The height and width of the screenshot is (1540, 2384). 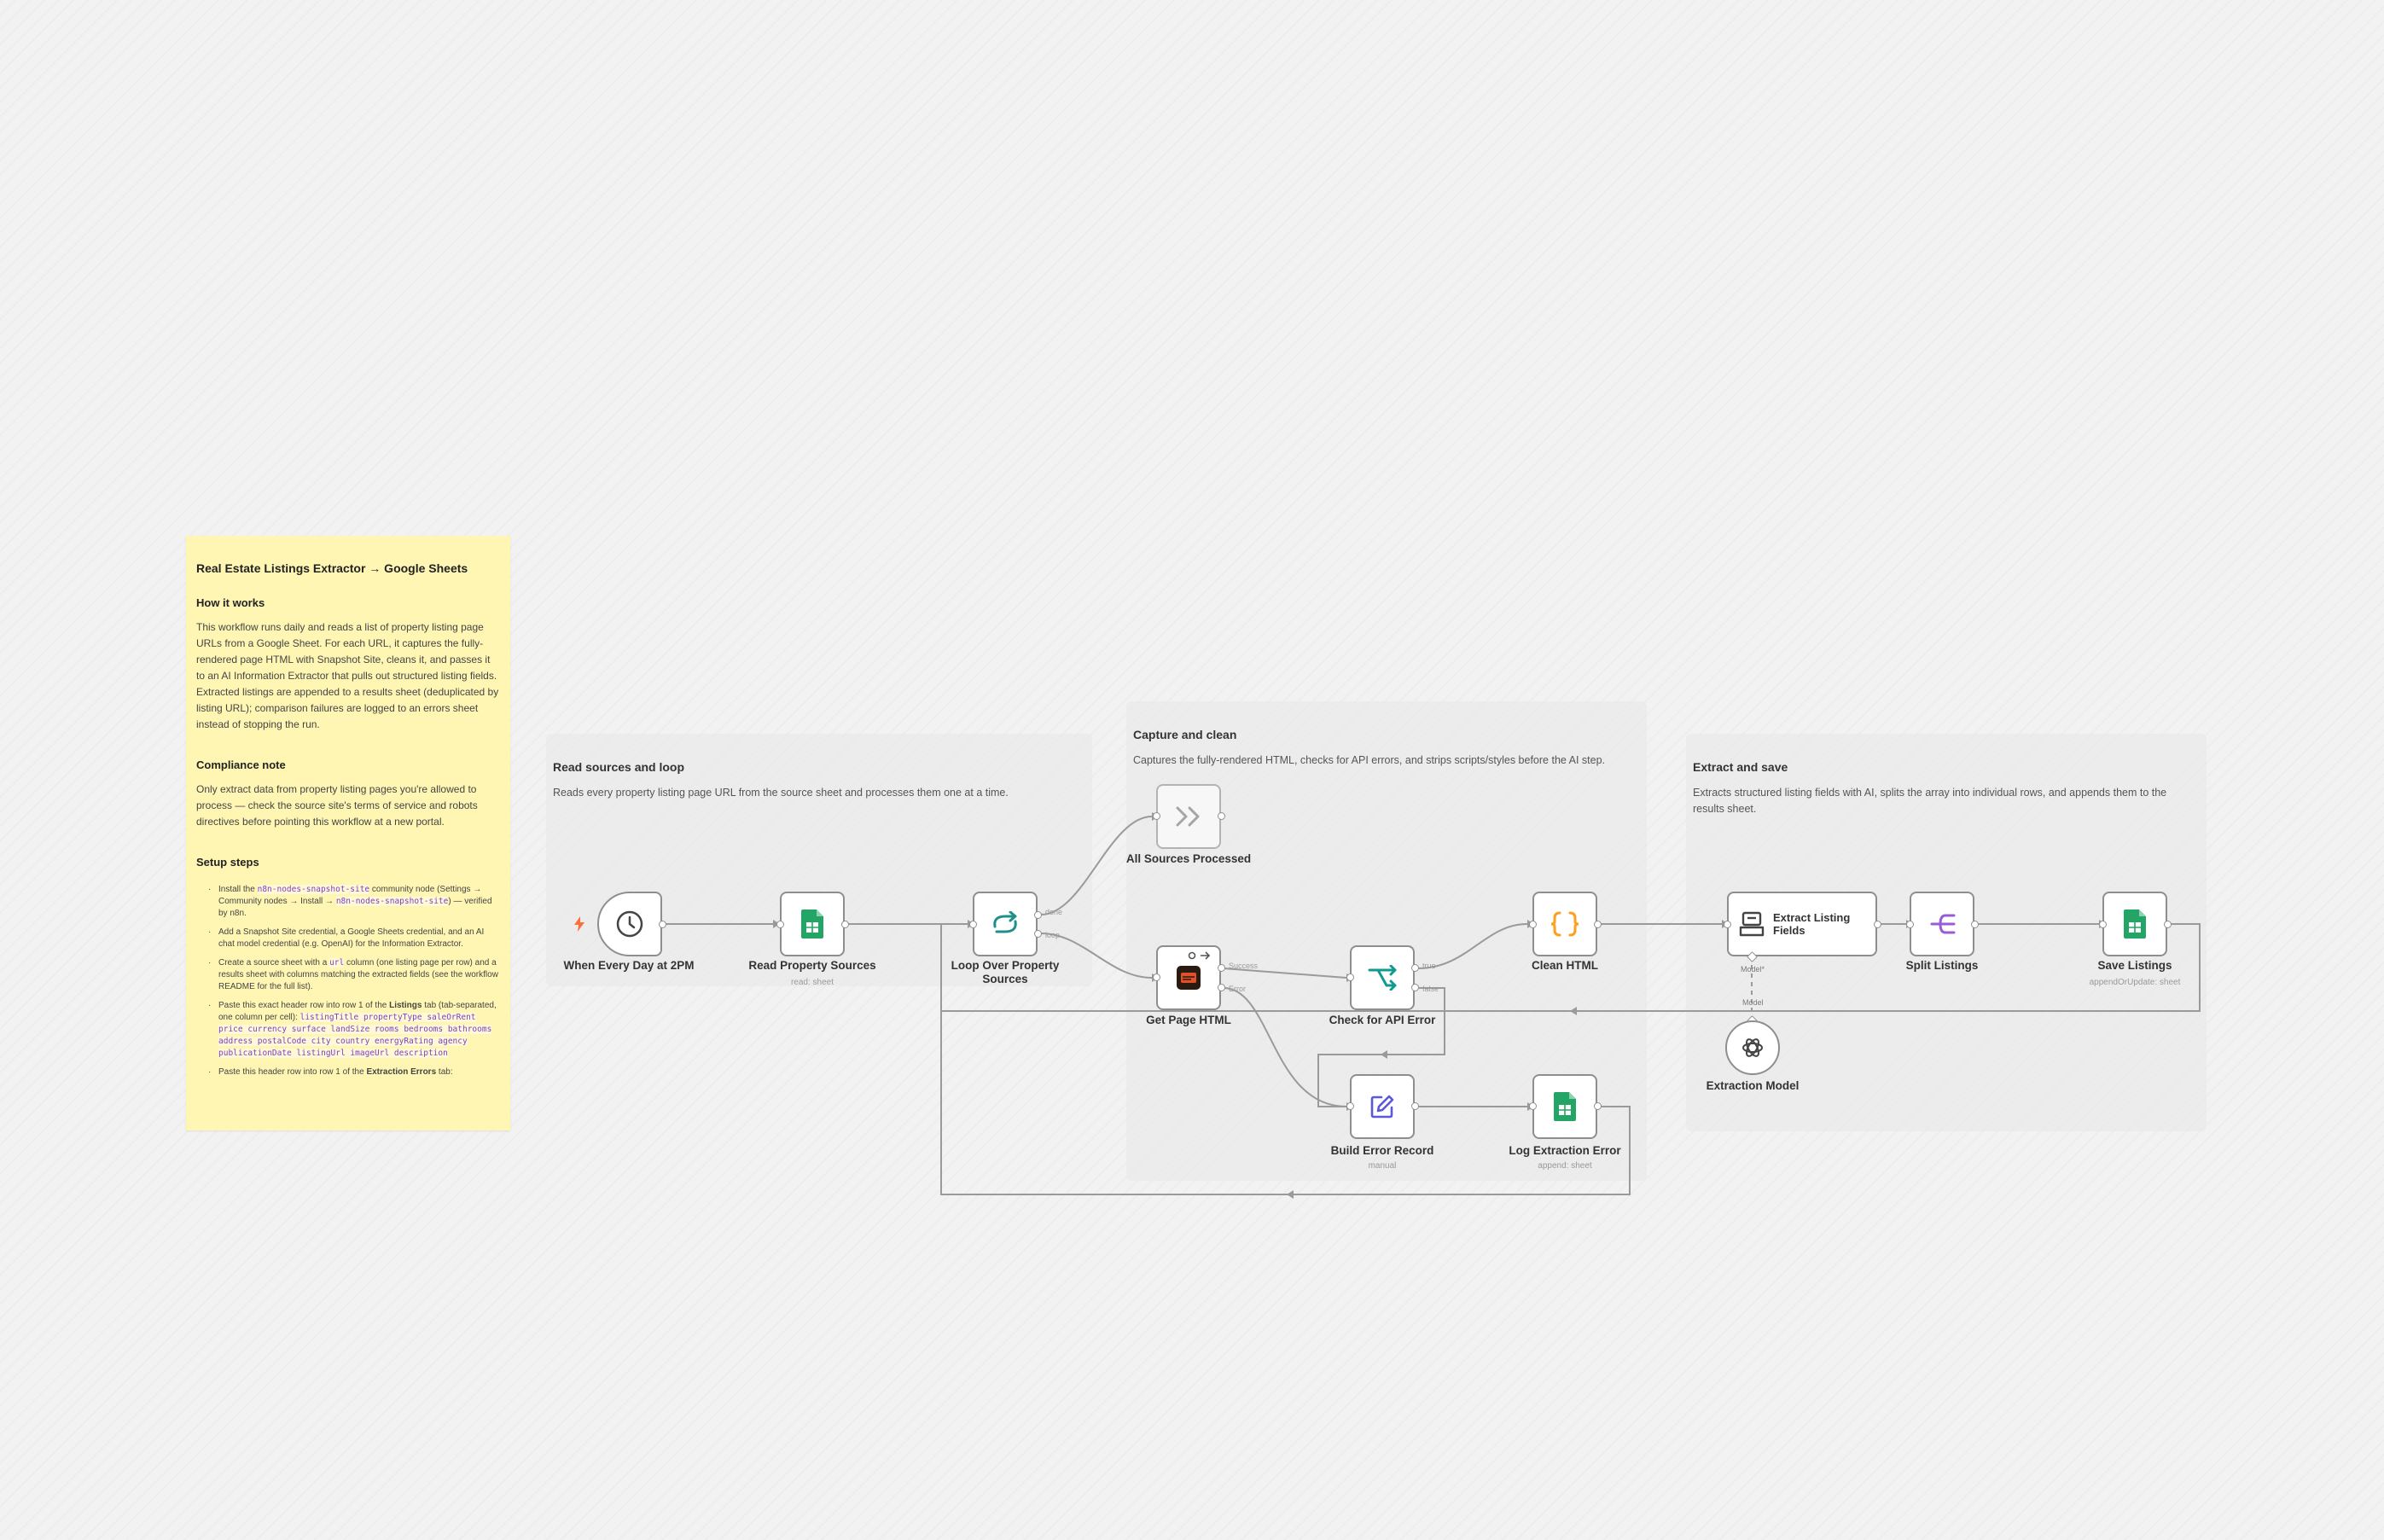 I want to click on node-label: Split Listings, so click(x=1942, y=965).